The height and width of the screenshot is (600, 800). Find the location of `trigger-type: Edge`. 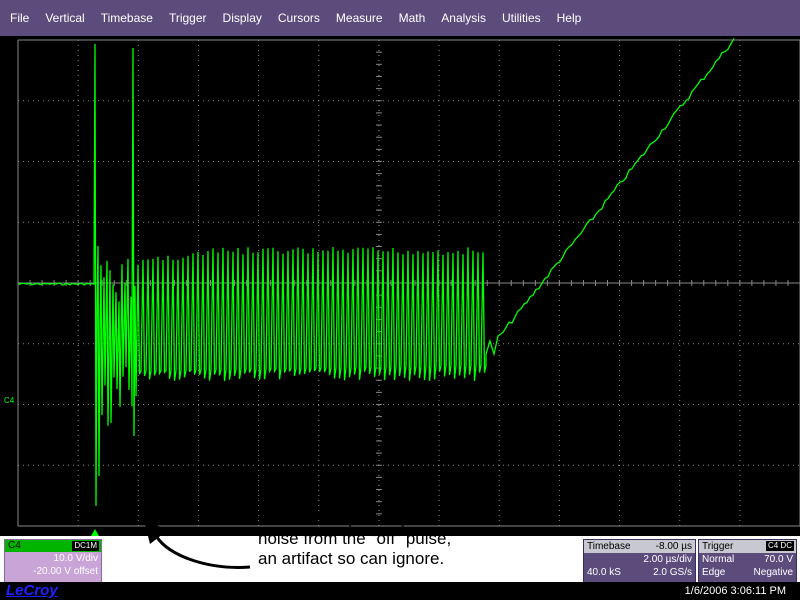

trigger-type: Edge is located at coordinates (714, 572).